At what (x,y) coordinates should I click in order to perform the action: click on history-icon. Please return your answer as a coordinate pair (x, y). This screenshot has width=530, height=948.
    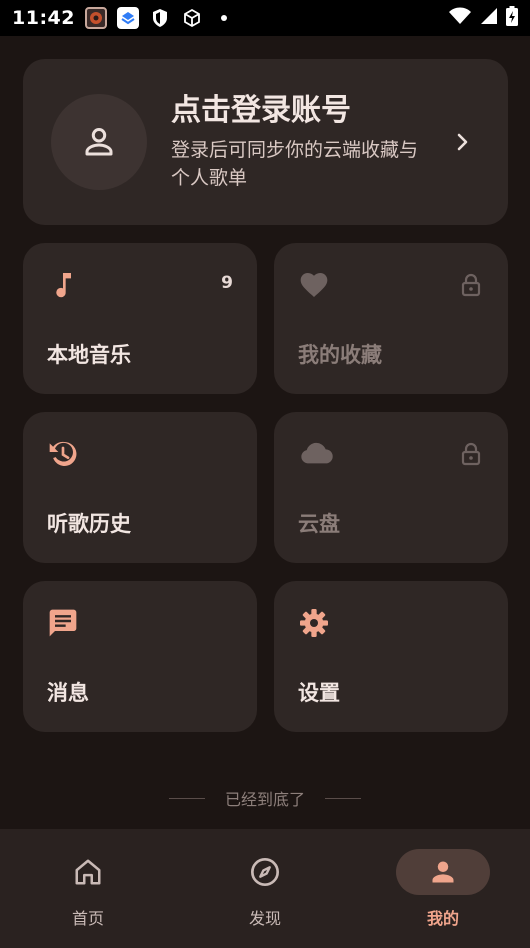
    Looking at the image, I should click on (63, 454).